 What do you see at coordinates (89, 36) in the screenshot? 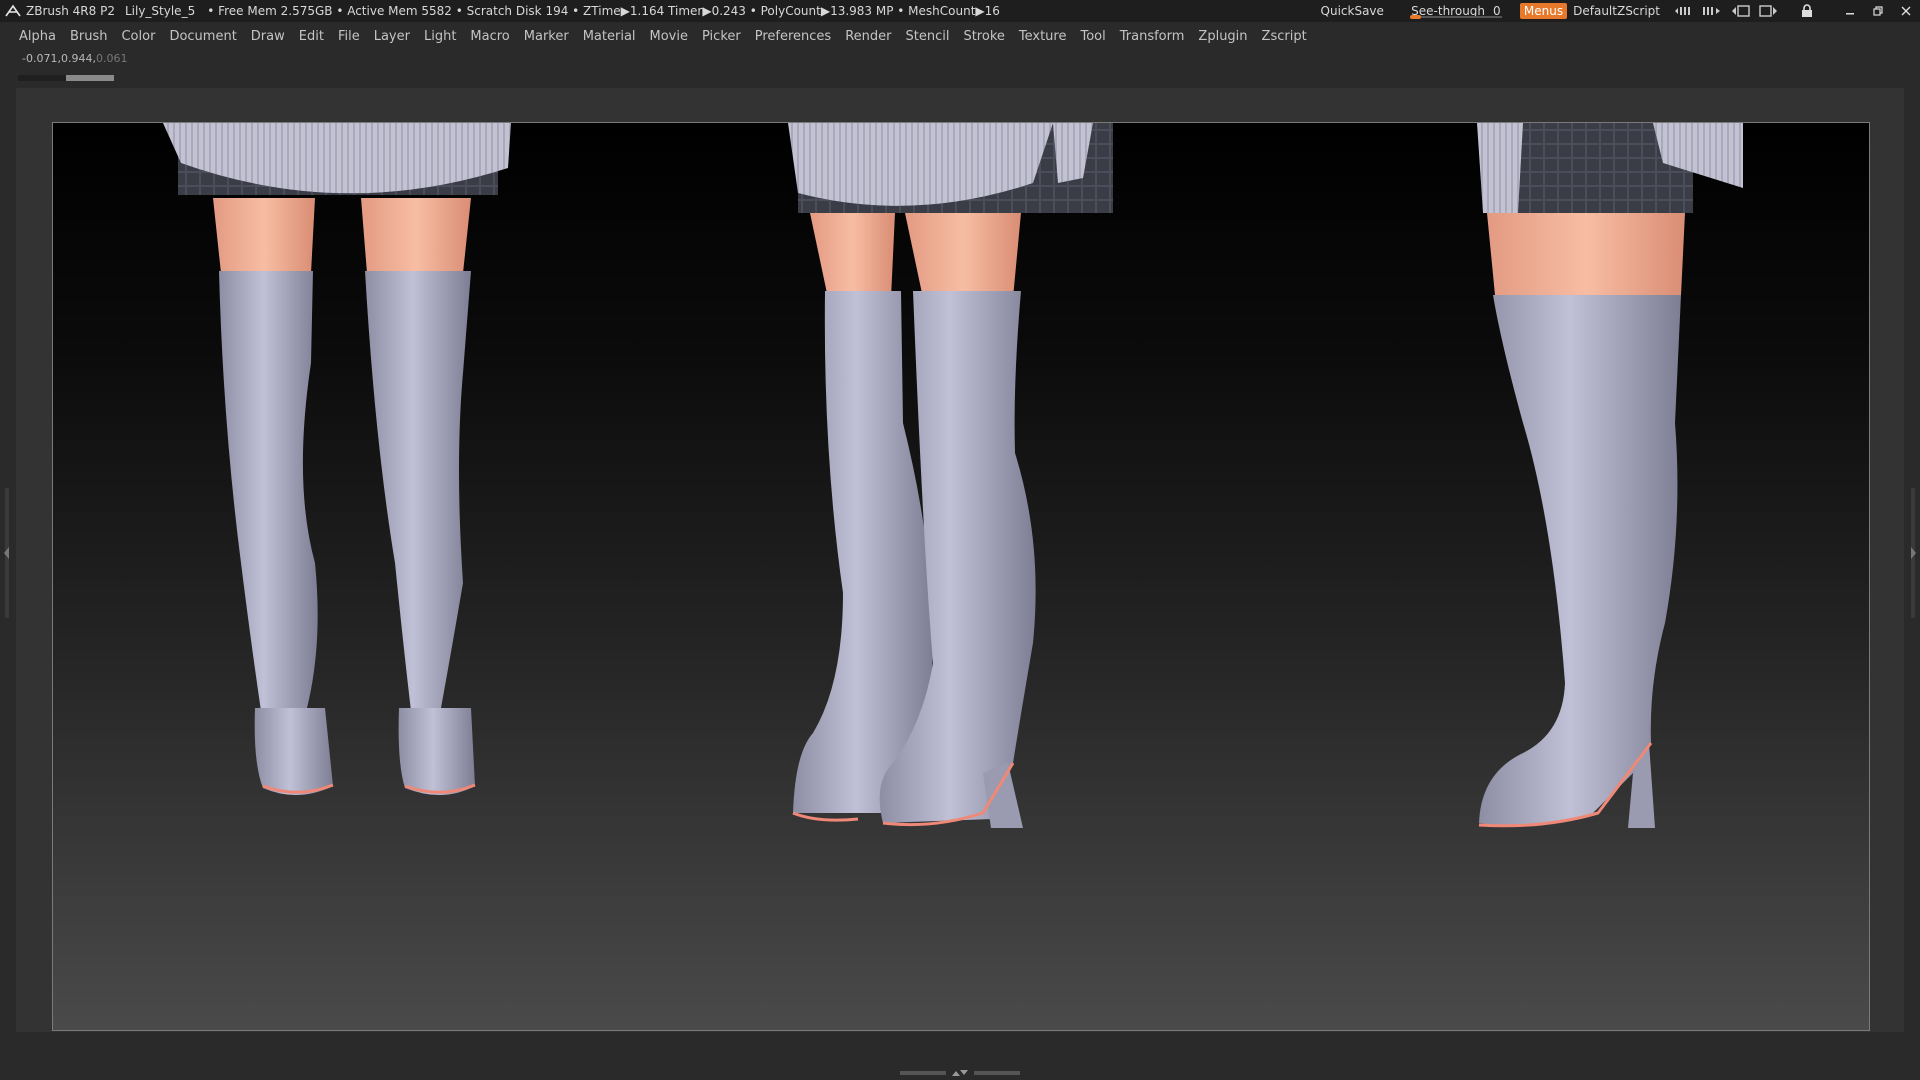
I see `menu-brush: Brush` at bounding box center [89, 36].